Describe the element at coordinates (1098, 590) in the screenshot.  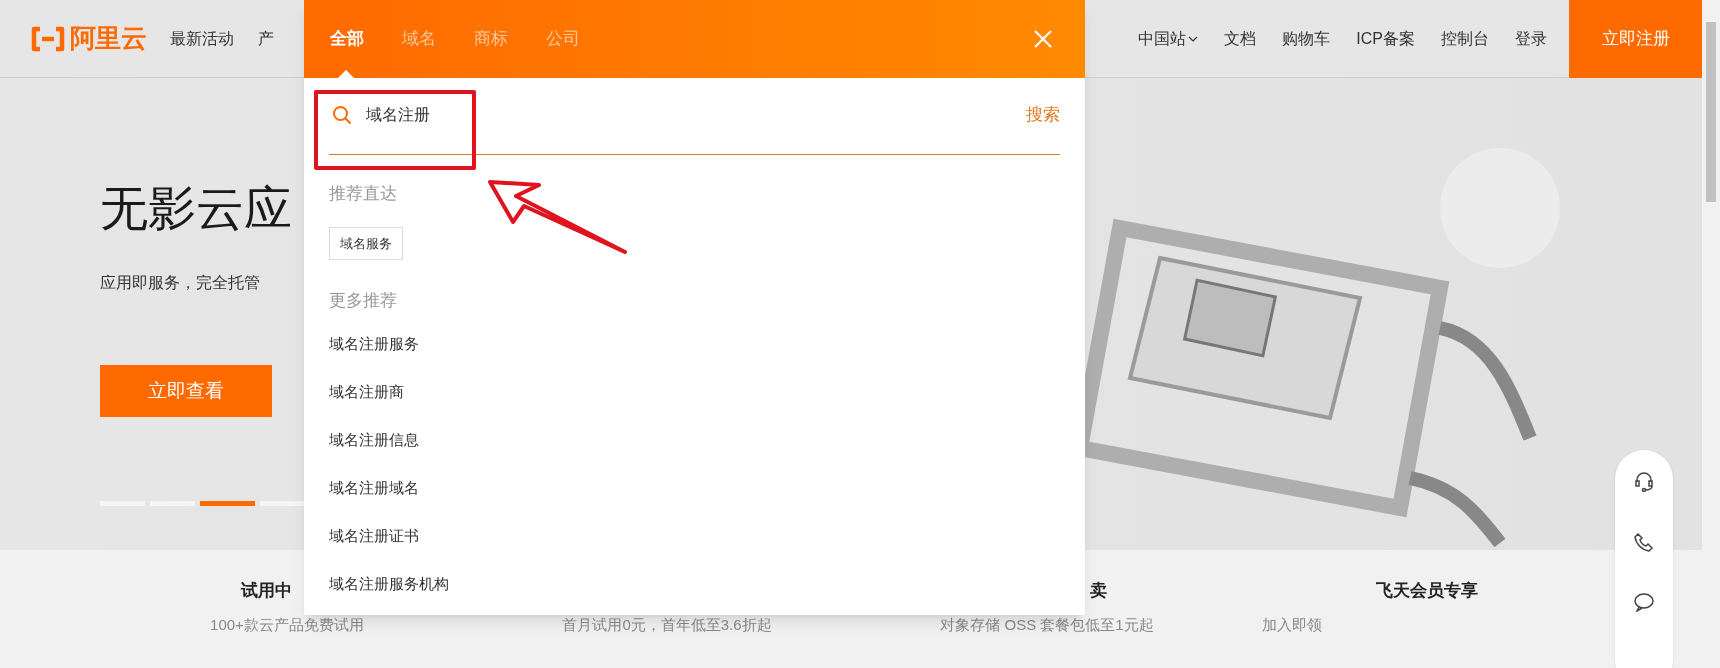
I see `feature-title: 卖` at that location.